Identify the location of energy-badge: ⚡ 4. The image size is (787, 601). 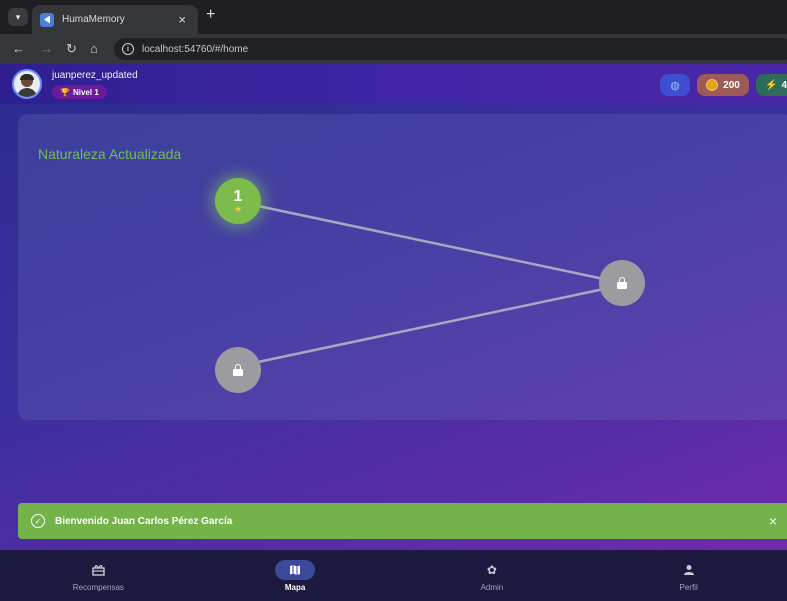
(771, 85).